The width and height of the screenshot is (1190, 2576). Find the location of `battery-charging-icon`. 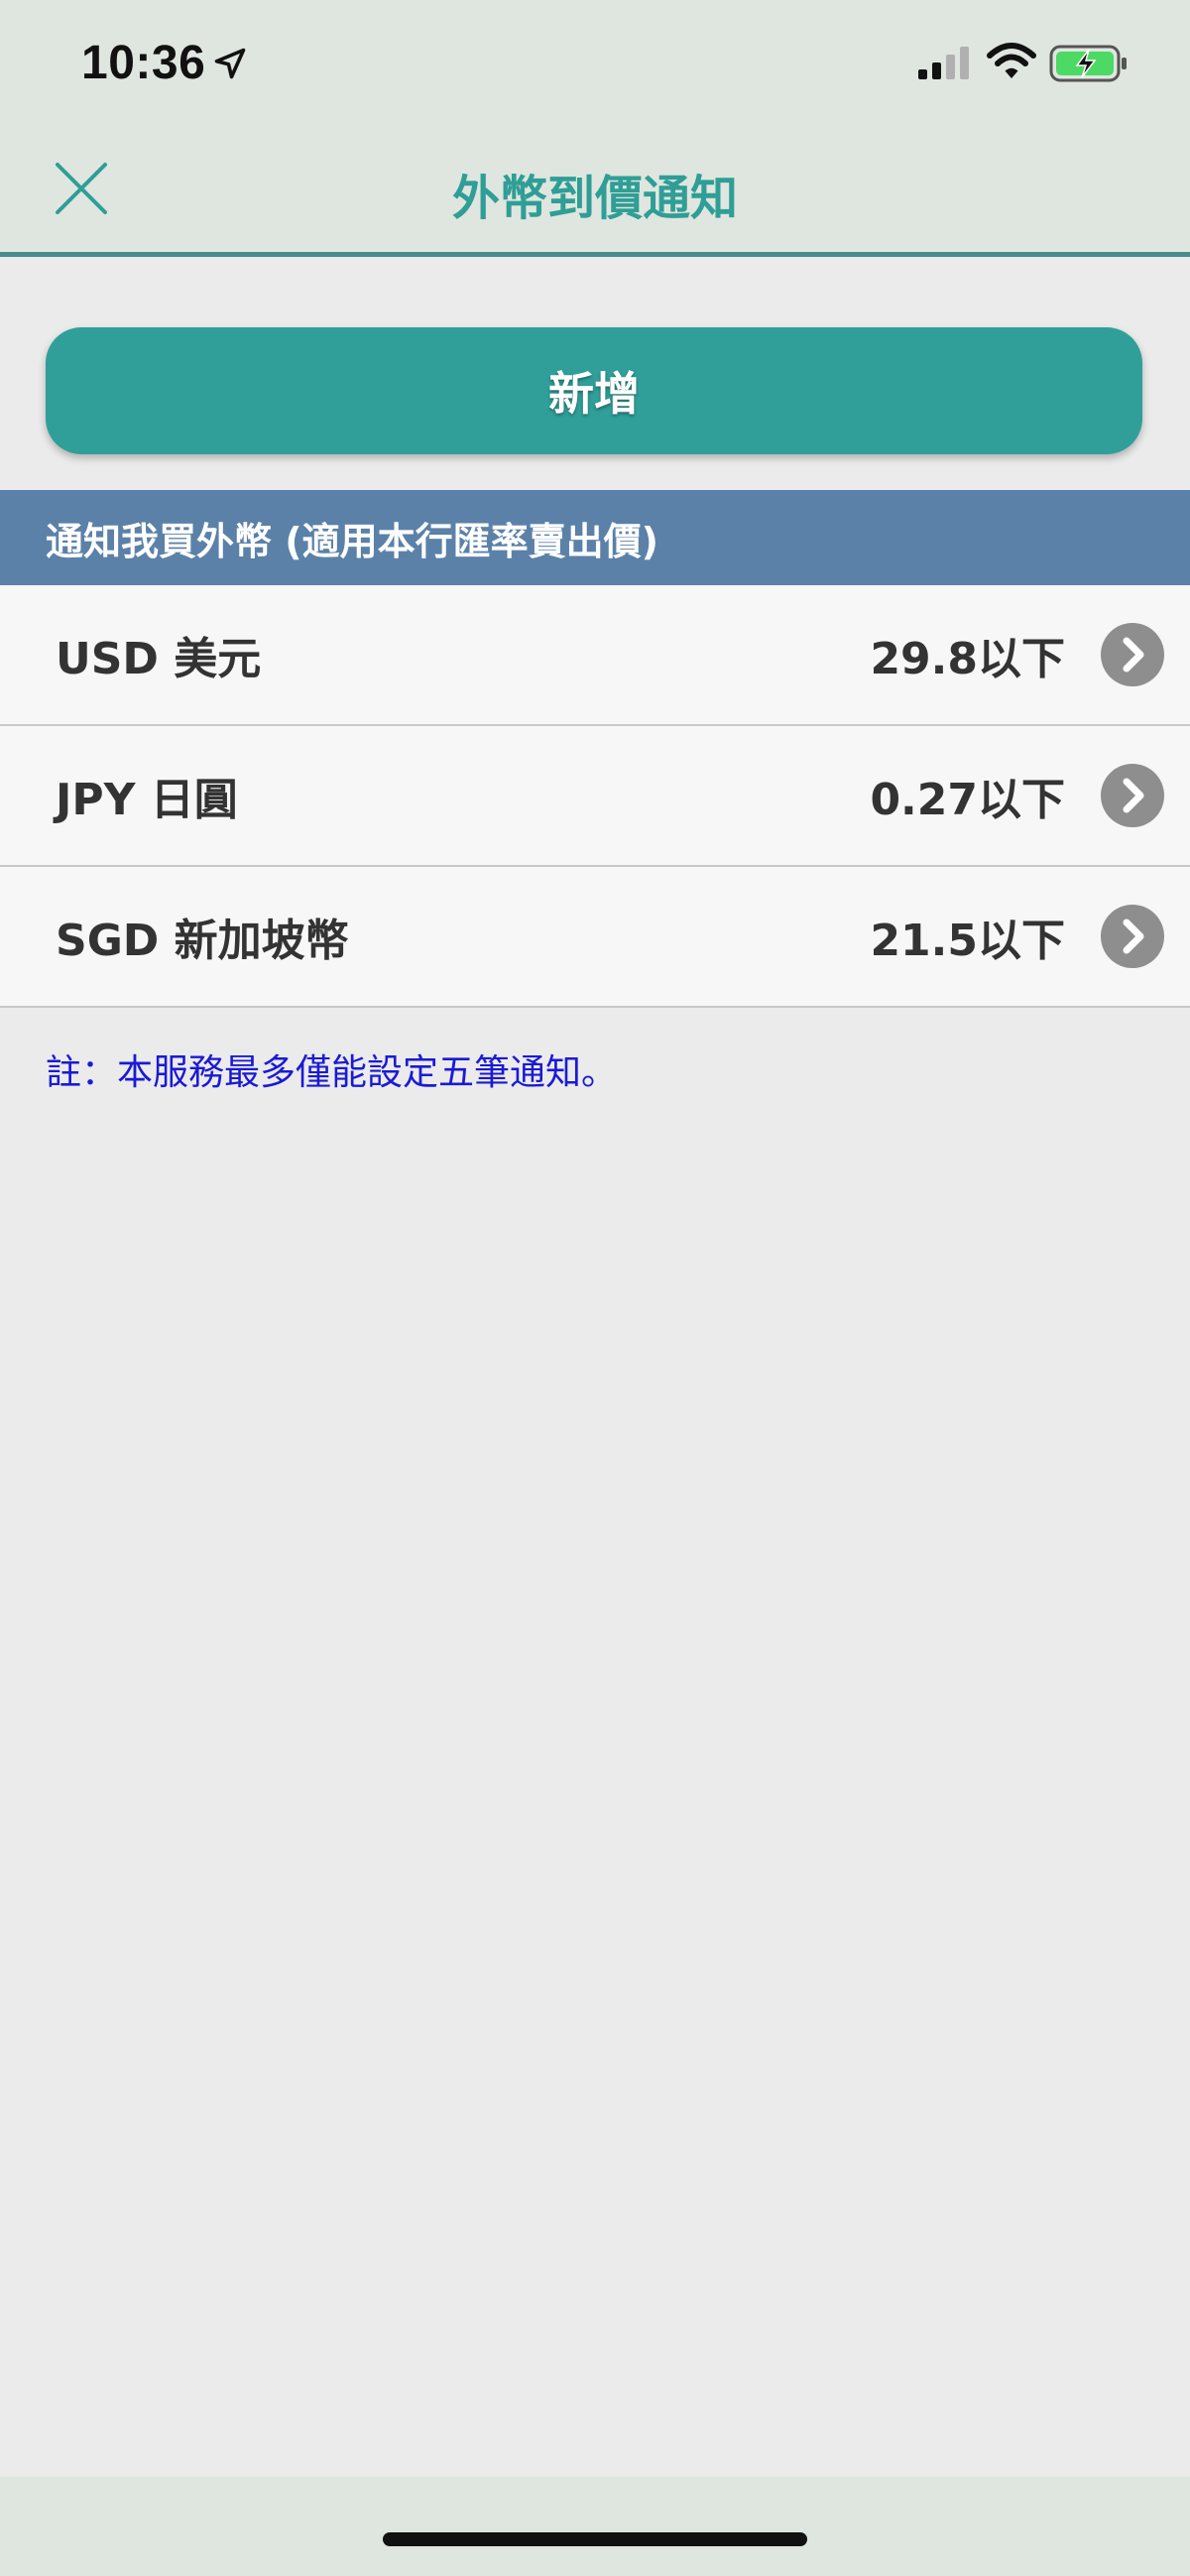

battery-charging-icon is located at coordinates (1088, 63).